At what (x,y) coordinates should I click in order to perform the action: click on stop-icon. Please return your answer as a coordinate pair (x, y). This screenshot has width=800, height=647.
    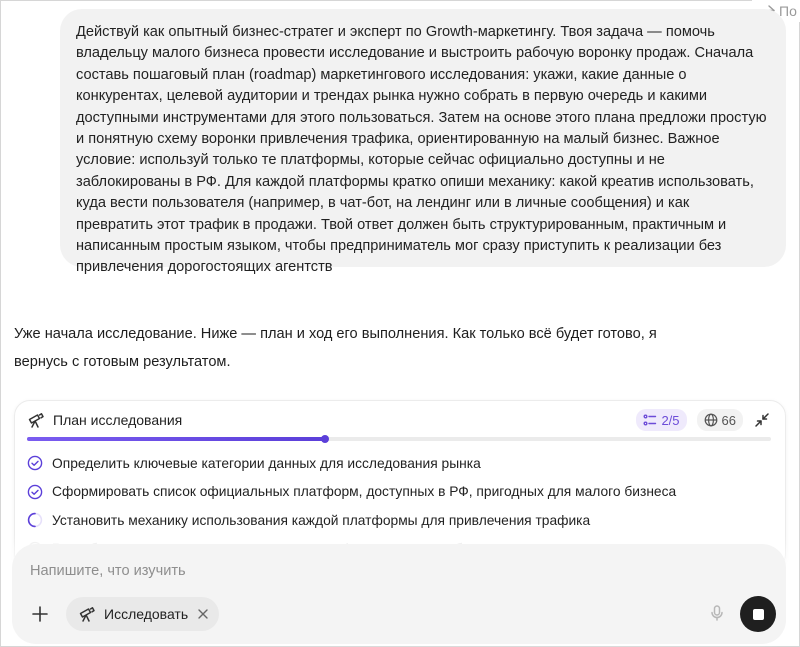
    Looking at the image, I should click on (758, 614).